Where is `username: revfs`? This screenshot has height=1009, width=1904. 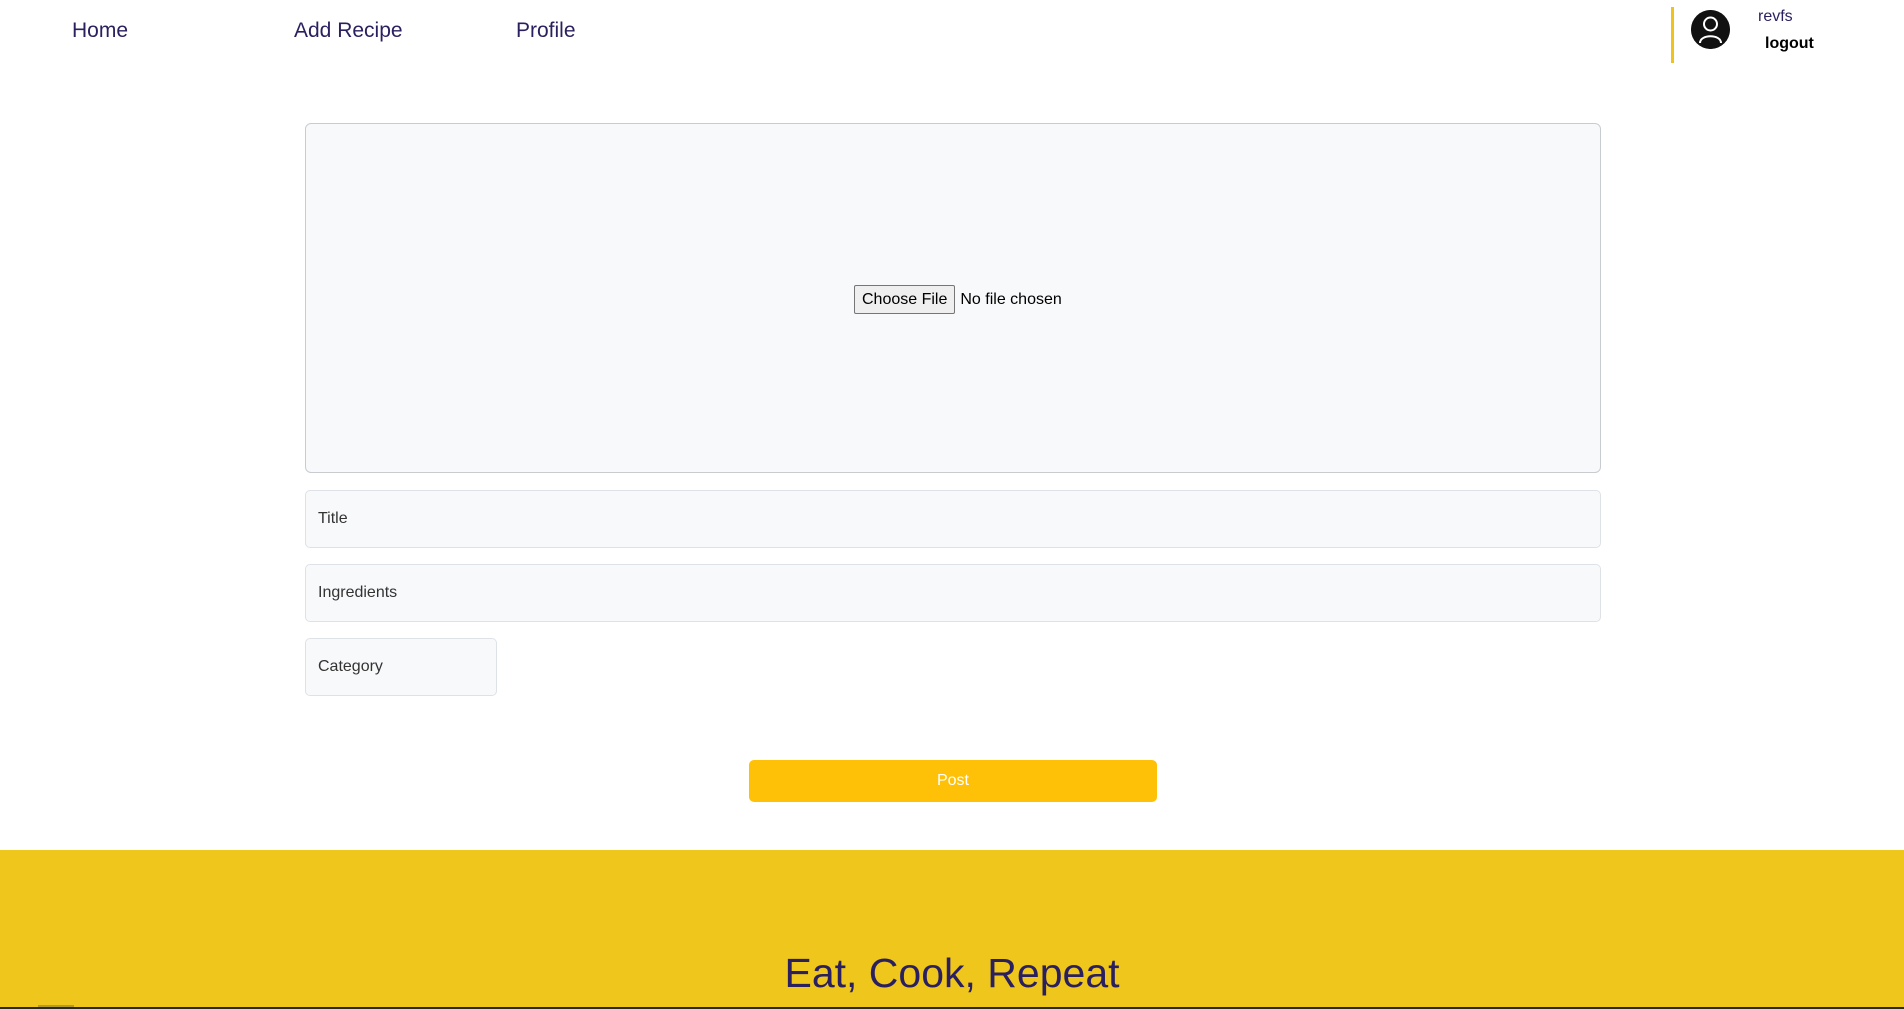 username: revfs is located at coordinates (1775, 16).